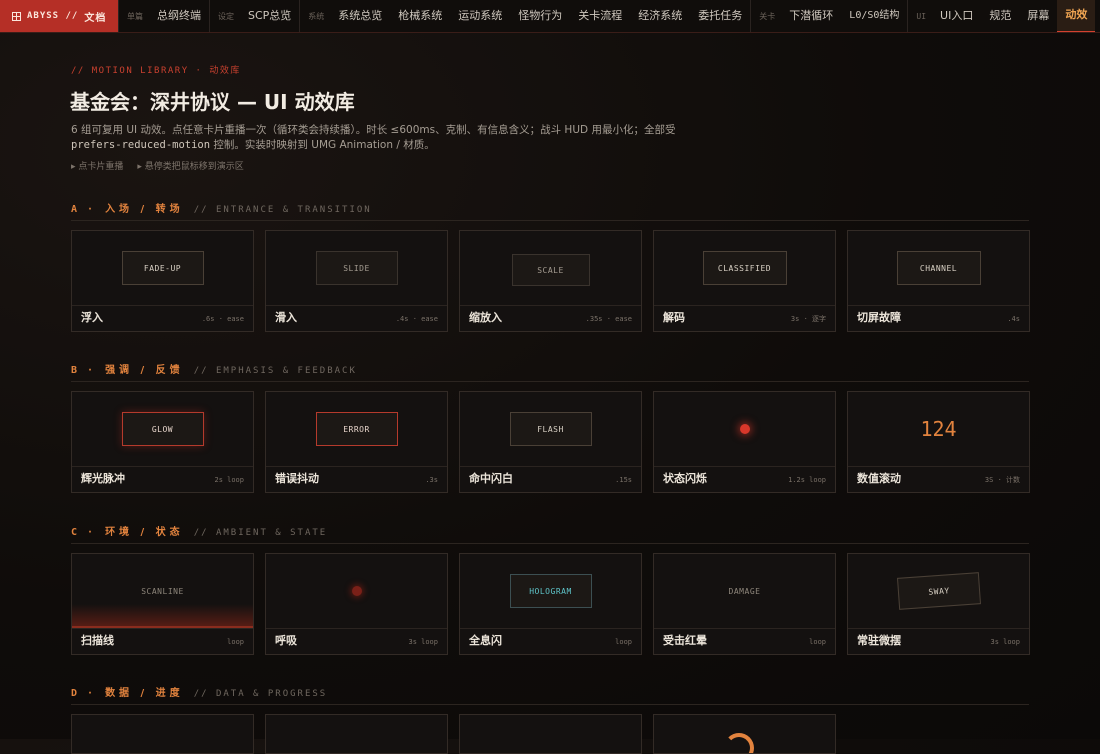 This screenshot has width=1100, height=754. What do you see at coordinates (286, 317) in the screenshot?
I see `card-name: 滑入` at bounding box center [286, 317].